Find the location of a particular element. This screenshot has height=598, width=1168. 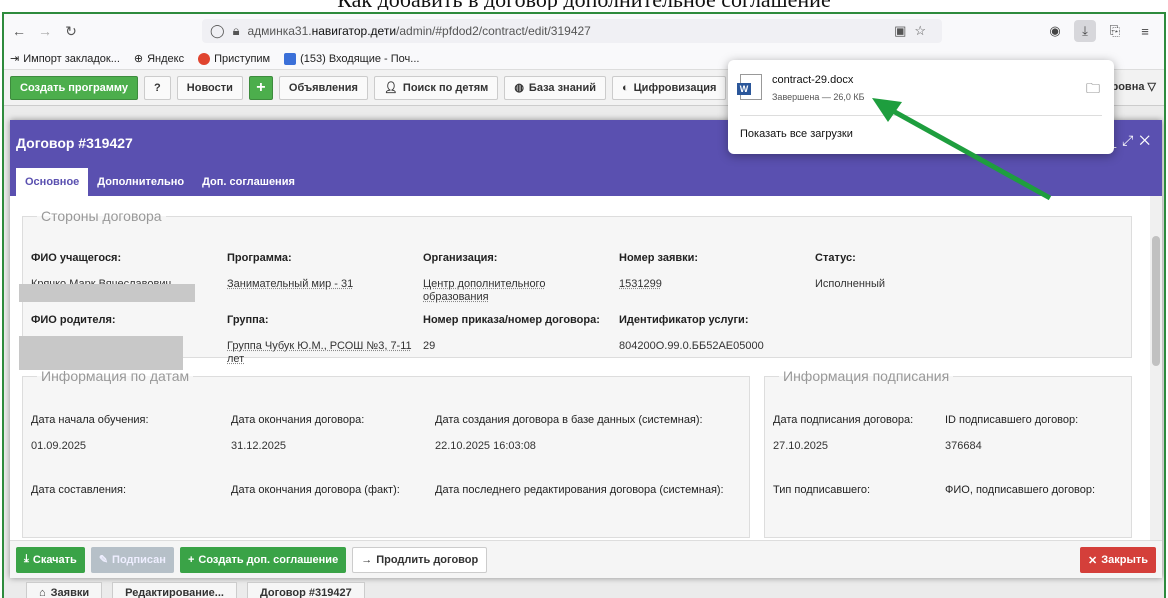

forward-icon: → is located at coordinates (45, 31).